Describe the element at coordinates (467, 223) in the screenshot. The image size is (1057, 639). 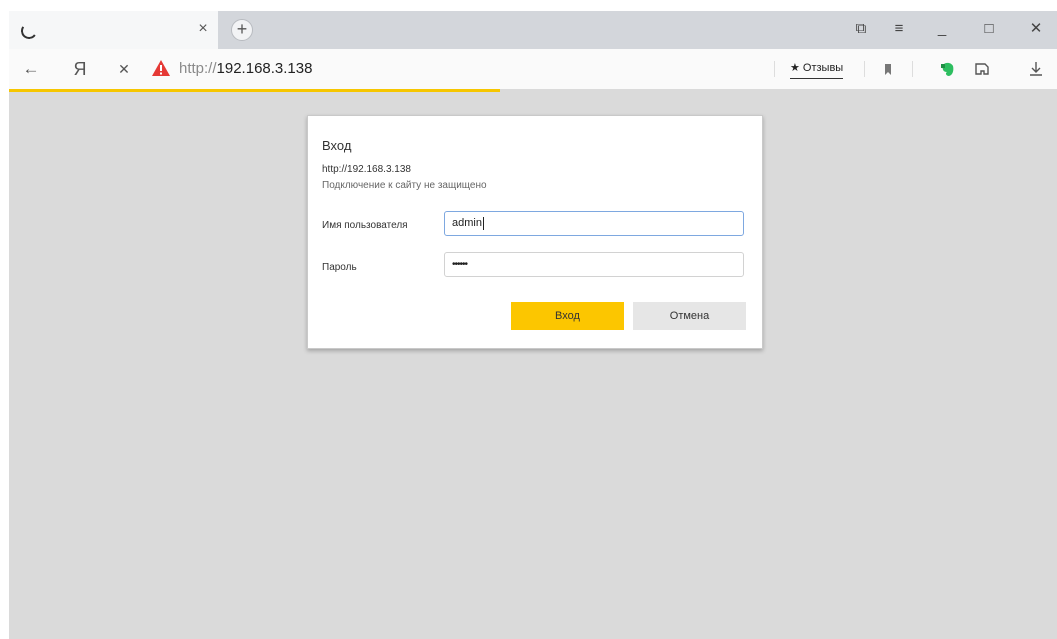
I see `username-value: admin` at that location.